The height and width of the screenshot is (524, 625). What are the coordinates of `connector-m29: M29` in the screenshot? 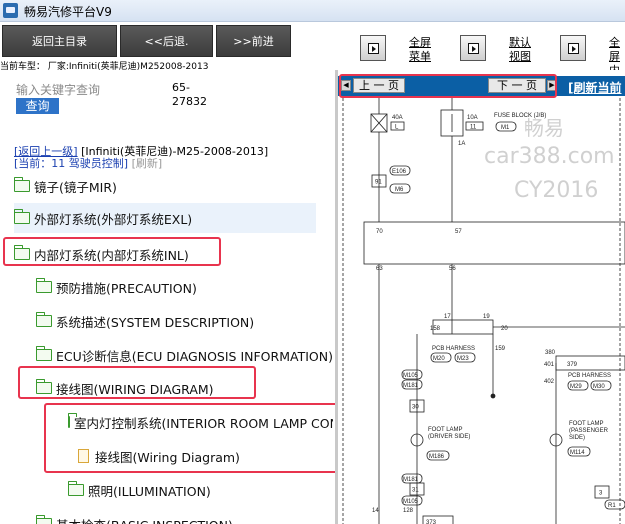 It's located at (576, 387).